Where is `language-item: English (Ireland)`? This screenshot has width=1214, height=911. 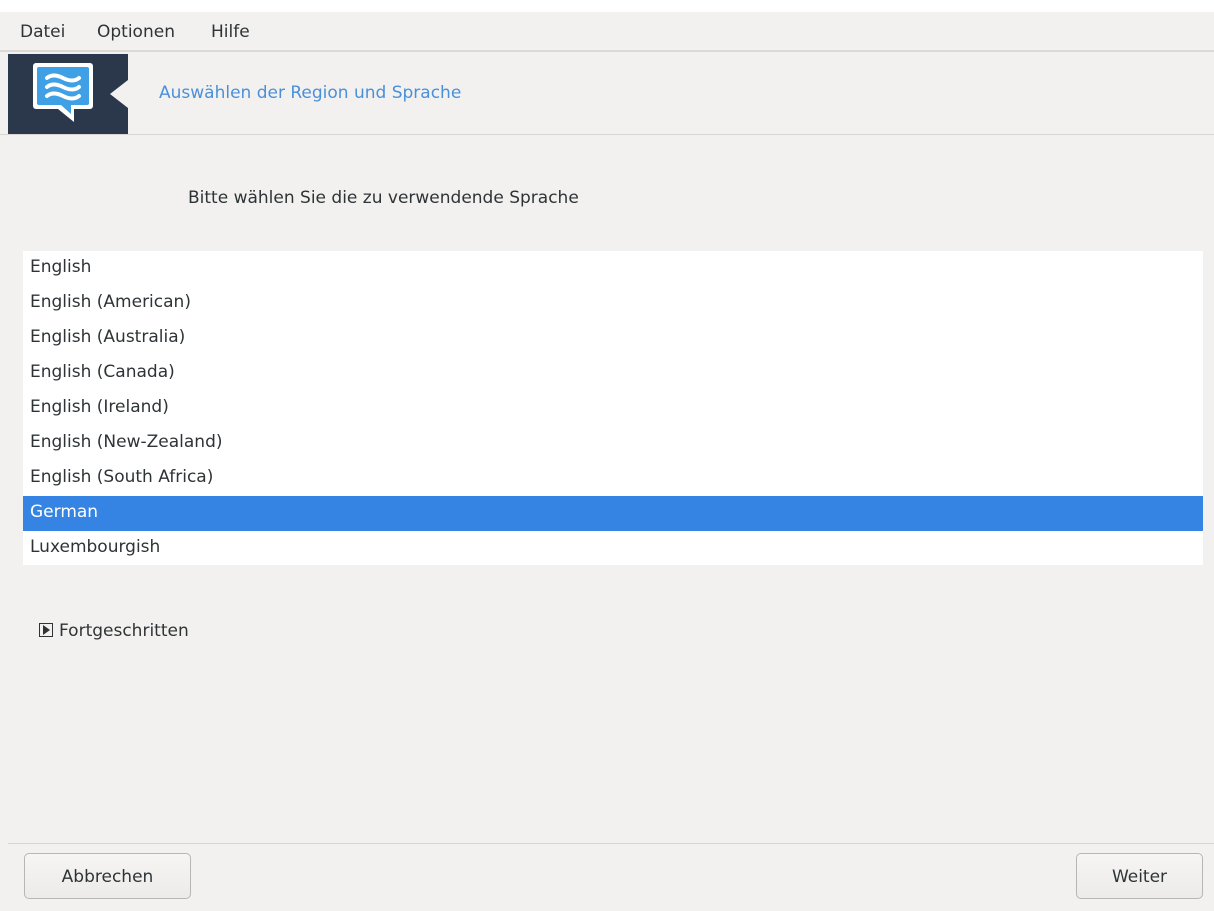
language-item: English (Ireland) is located at coordinates (613, 408).